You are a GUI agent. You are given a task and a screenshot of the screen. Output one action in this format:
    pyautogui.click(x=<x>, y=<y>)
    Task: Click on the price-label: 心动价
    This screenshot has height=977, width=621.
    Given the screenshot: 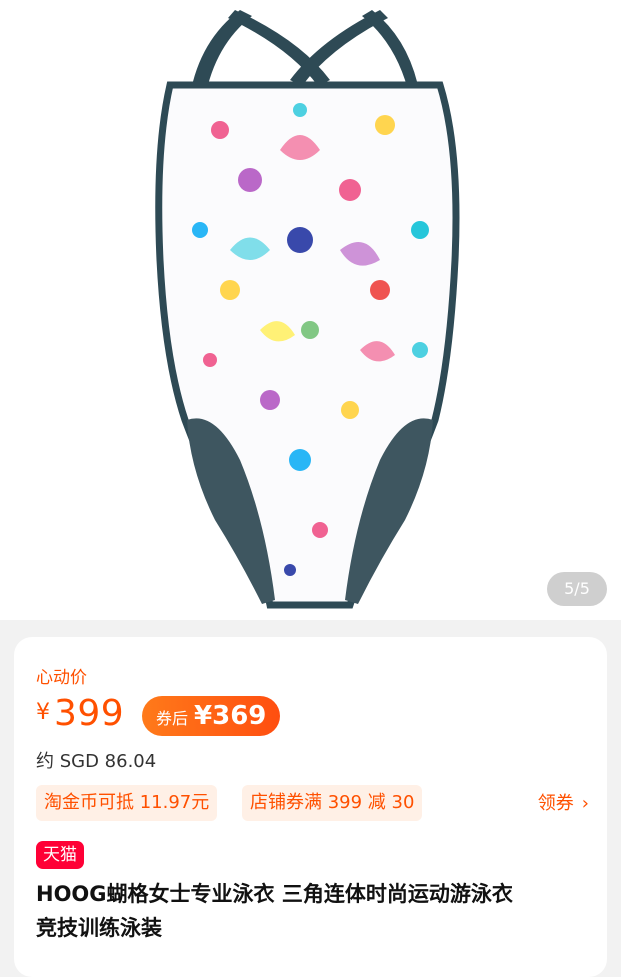 What is the action you would take?
    pyautogui.click(x=61, y=678)
    